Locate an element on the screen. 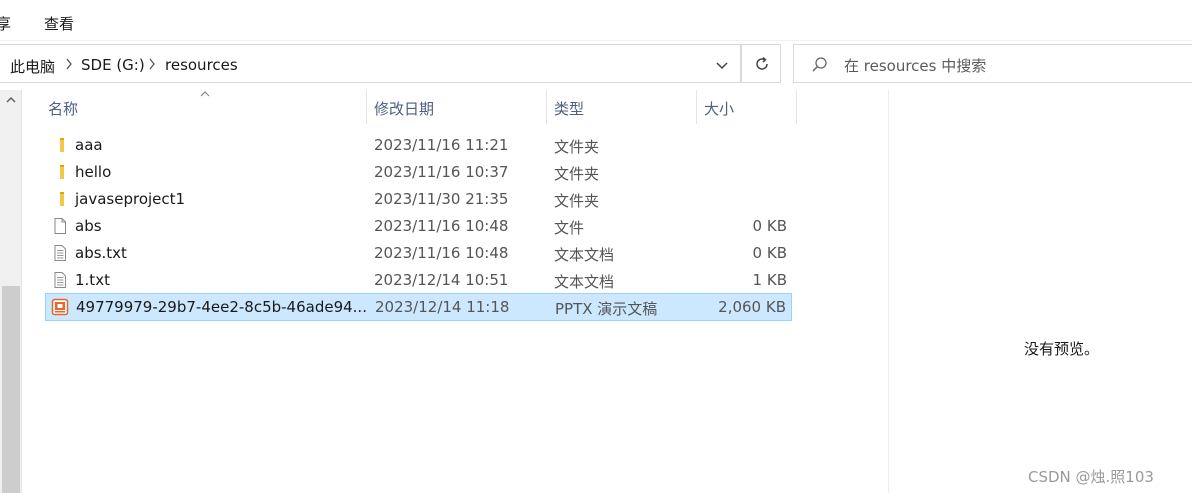 The image size is (1192, 493). scroll-up-icon is located at coordinates (11, 100).